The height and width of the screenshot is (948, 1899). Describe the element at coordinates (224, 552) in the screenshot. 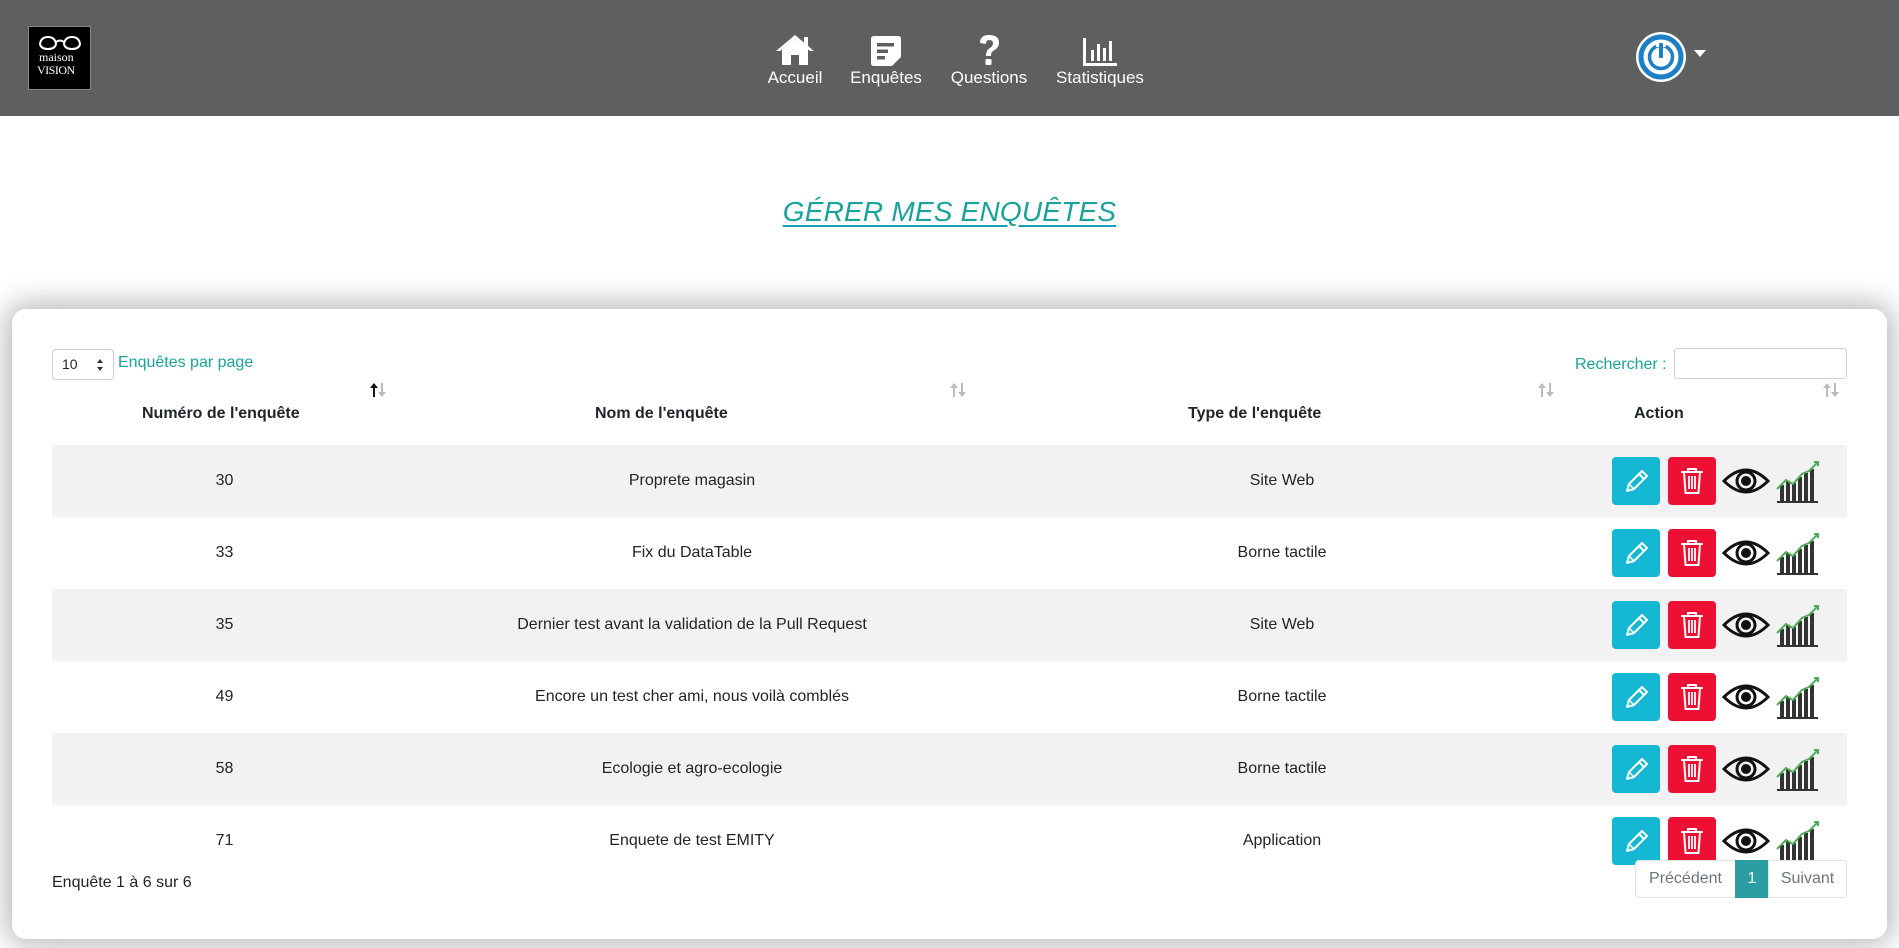

I see `cell-numero: 33` at that location.